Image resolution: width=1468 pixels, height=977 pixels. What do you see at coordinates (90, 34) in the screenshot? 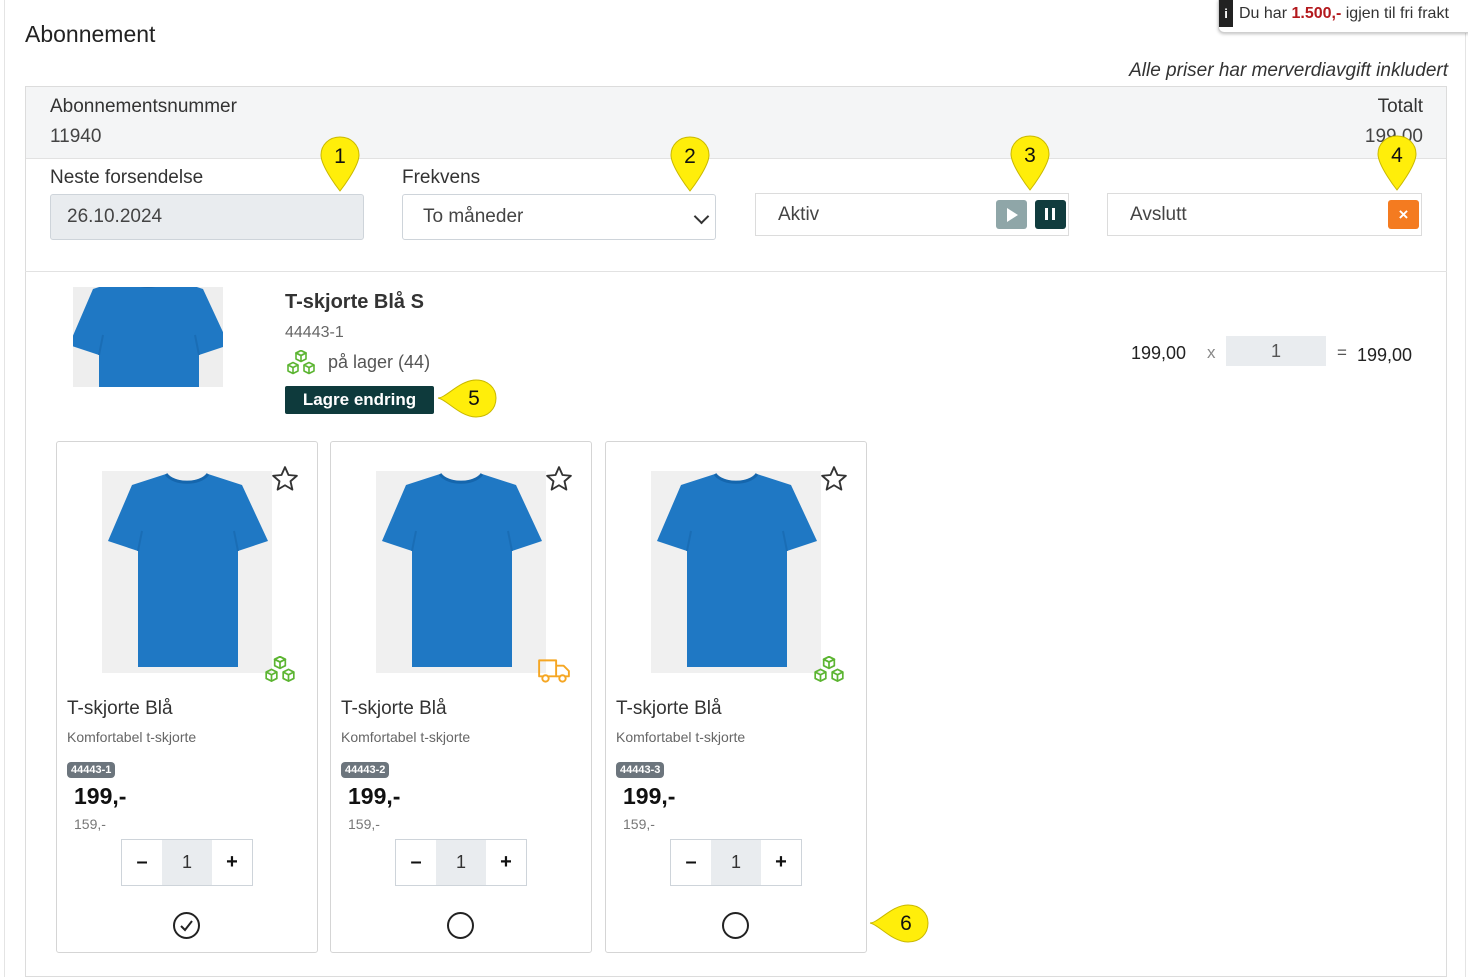
I see `page-title: Abonnement` at bounding box center [90, 34].